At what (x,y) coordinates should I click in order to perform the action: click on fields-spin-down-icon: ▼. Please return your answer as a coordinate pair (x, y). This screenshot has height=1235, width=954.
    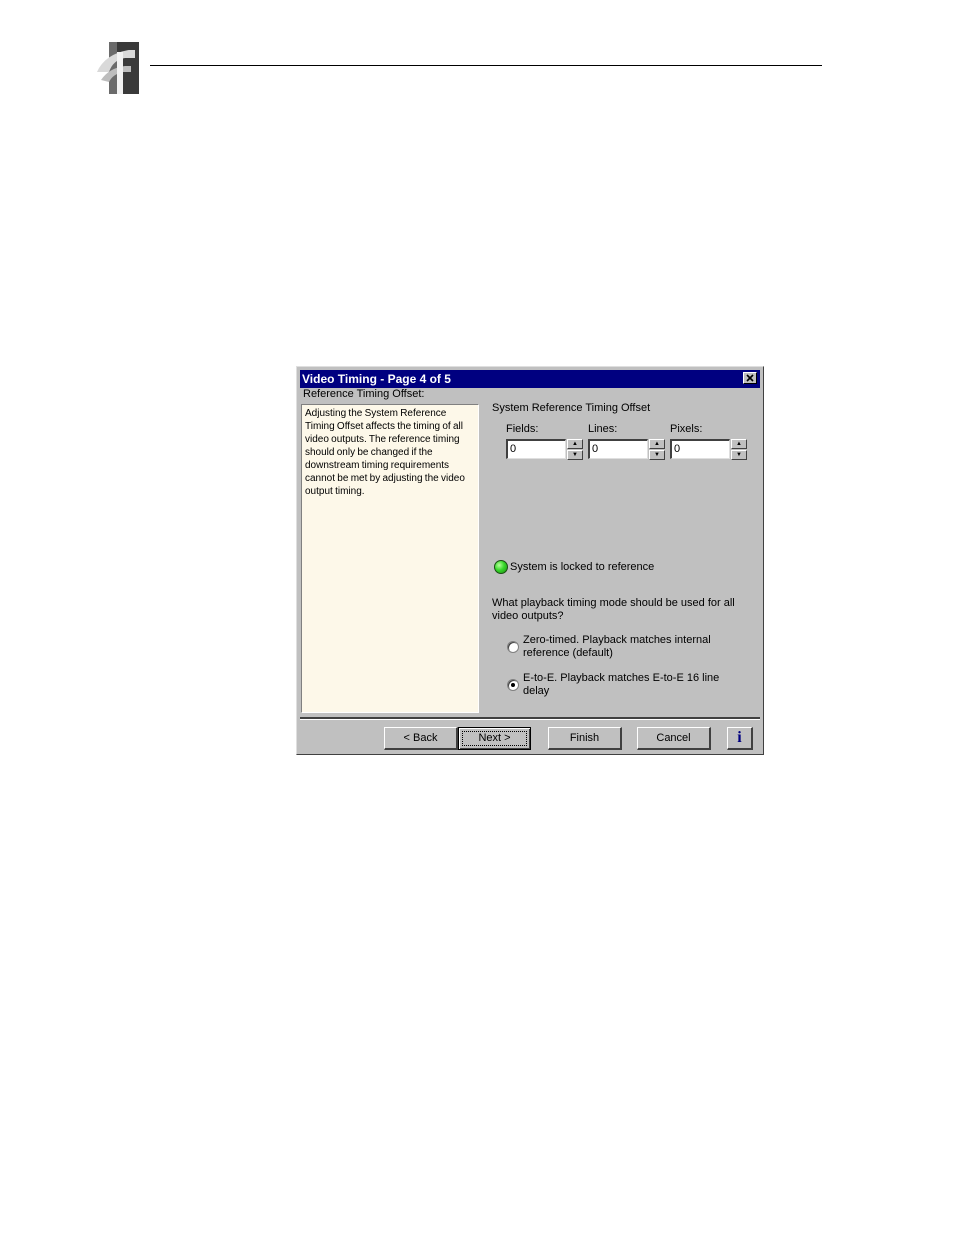
    Looking at the image, I should click on (575, 455).